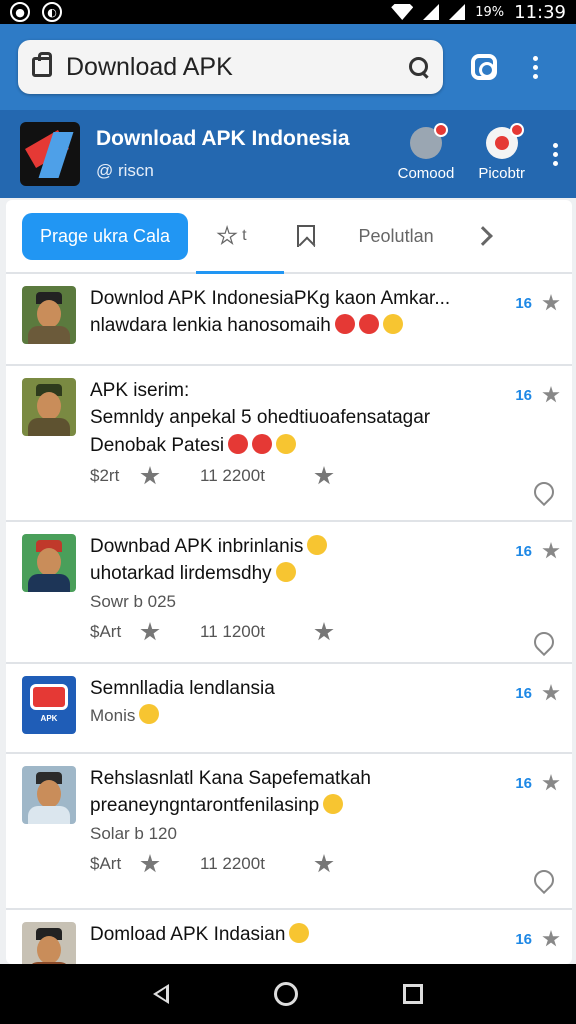  I want to click on browser-toolbar: Download APK, so click(288, 67).